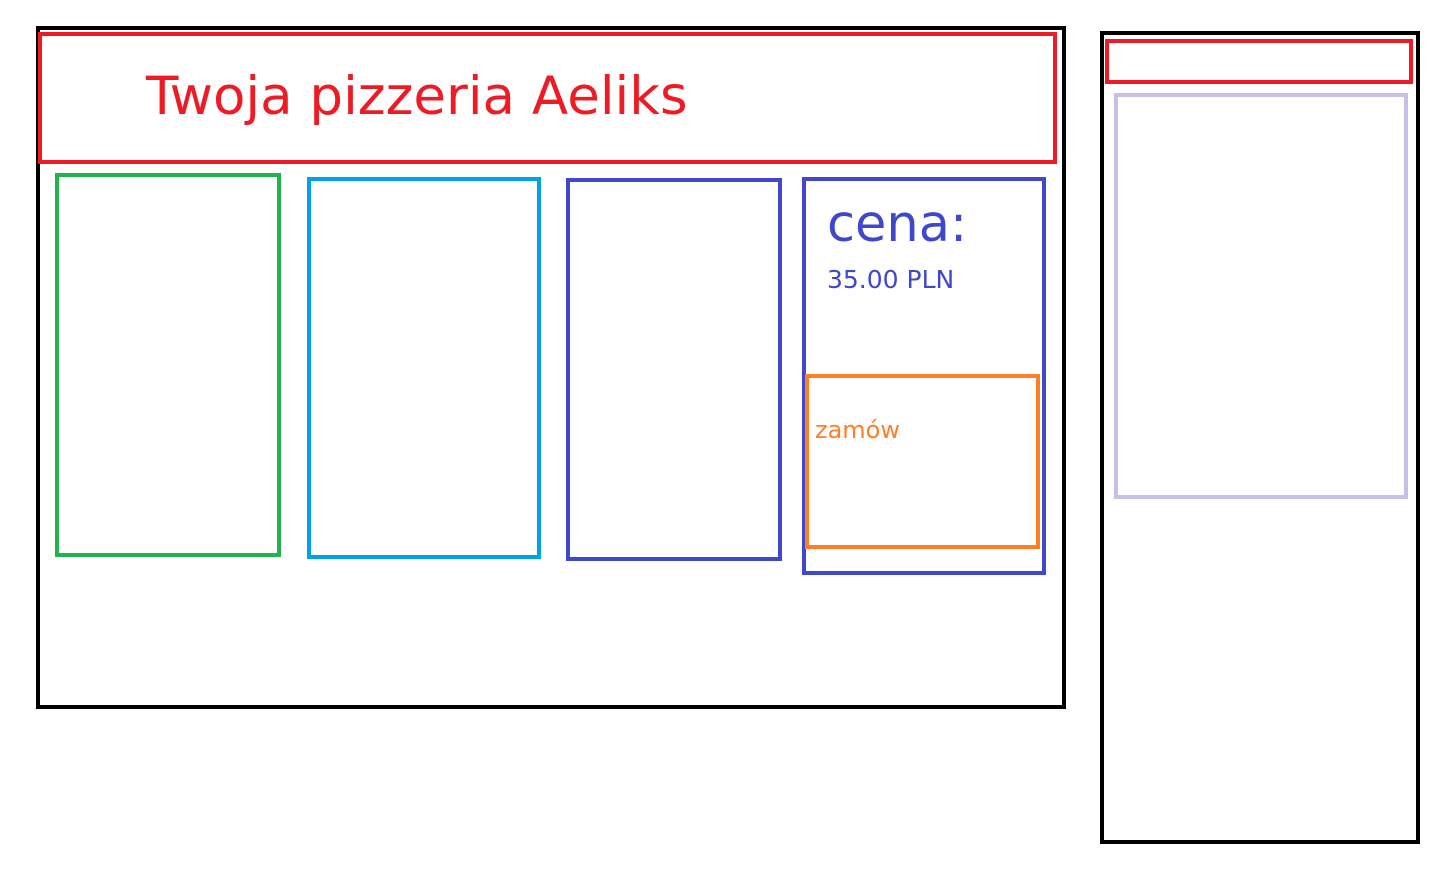  I want to click on order-button-label: zamów, so click(857, 430).